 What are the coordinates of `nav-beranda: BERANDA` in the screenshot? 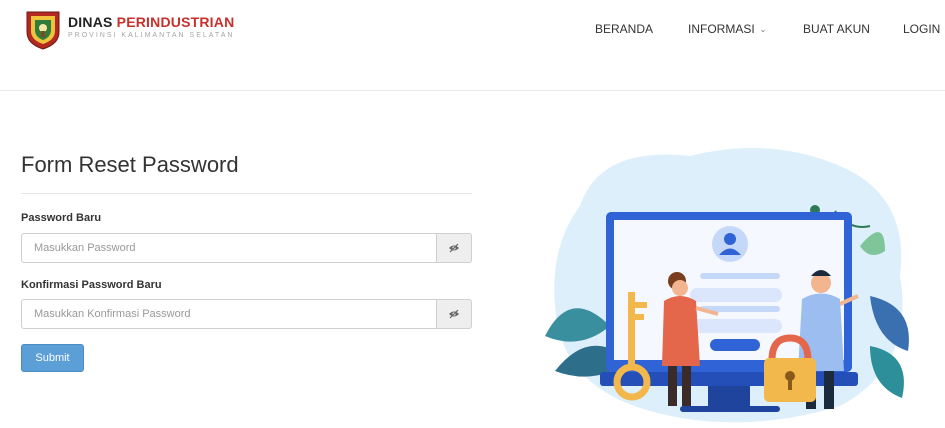 It's located at (624, 29).